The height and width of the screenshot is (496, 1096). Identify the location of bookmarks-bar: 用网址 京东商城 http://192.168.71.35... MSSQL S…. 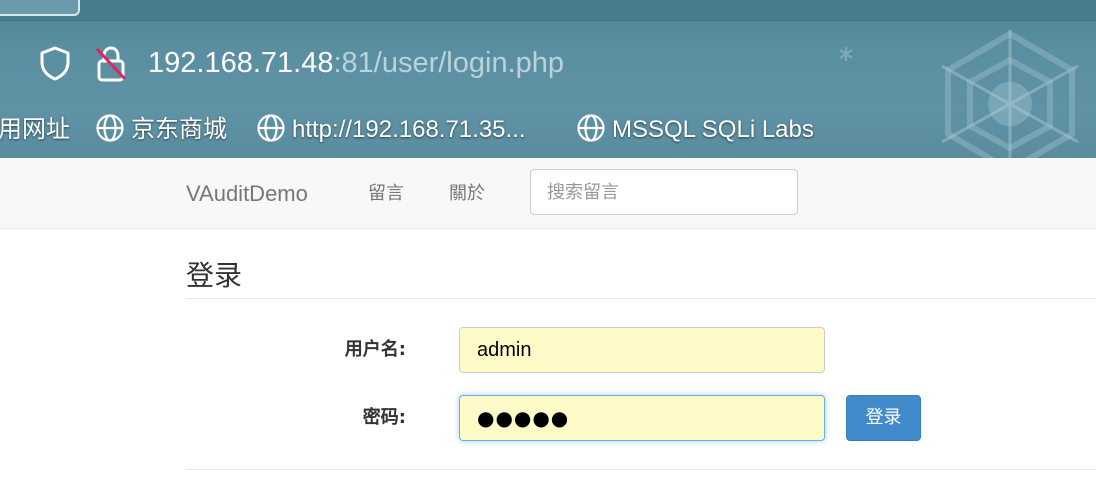
(548, 131).